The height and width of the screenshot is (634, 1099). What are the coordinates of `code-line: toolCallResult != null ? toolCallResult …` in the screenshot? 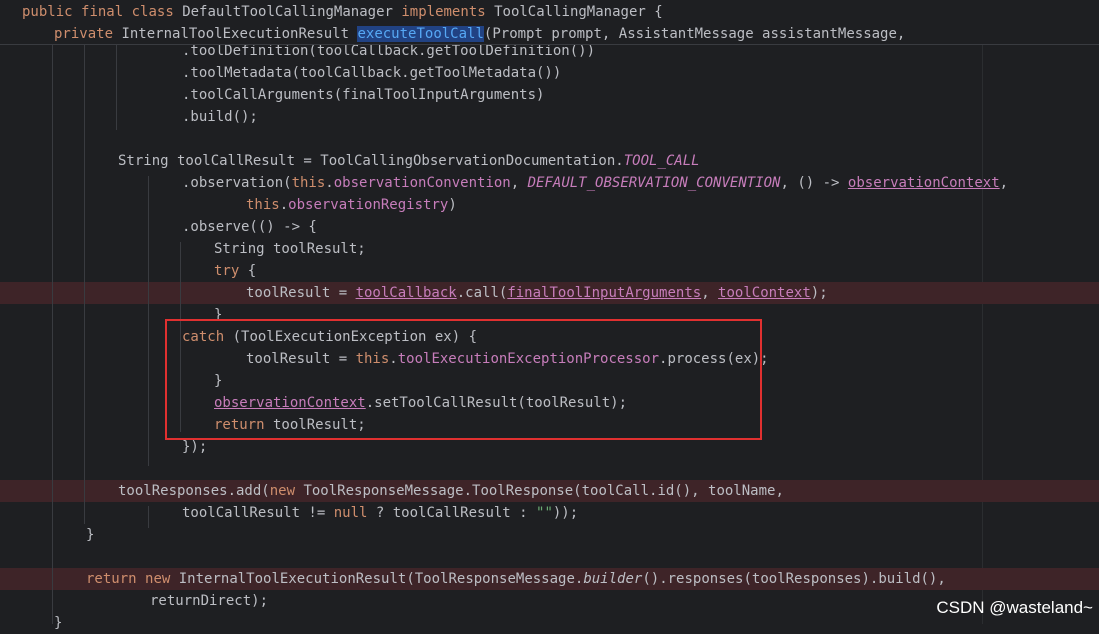 It's located at (549, 513).